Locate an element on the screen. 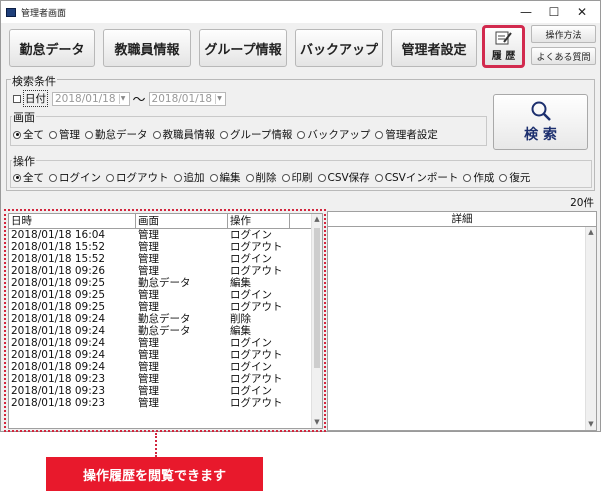  op-option-5: 削除 is located at coordinates (261, 177).